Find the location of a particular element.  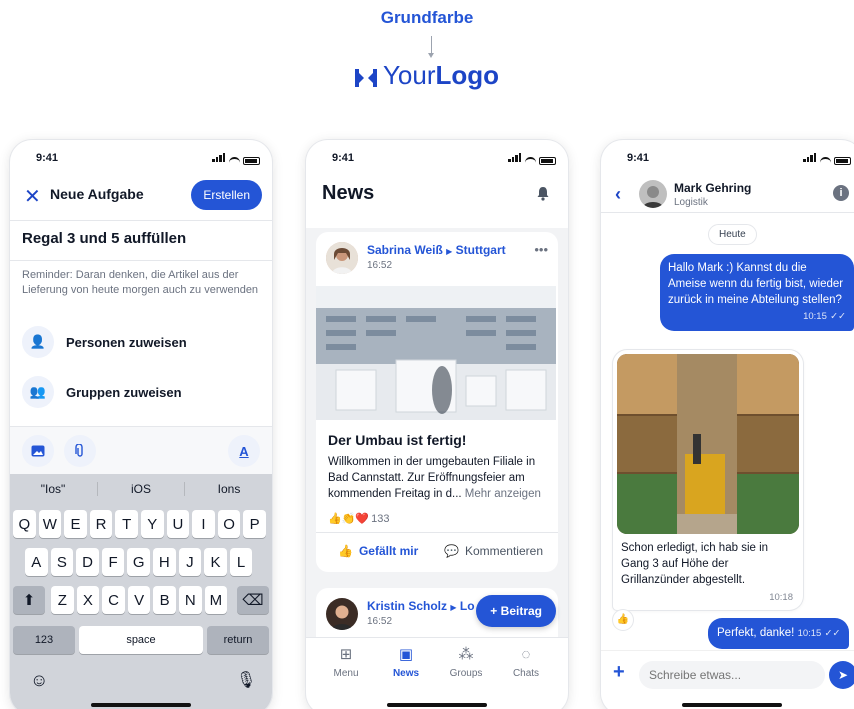

logo: YourLogo is located at coordinates (427, 77).